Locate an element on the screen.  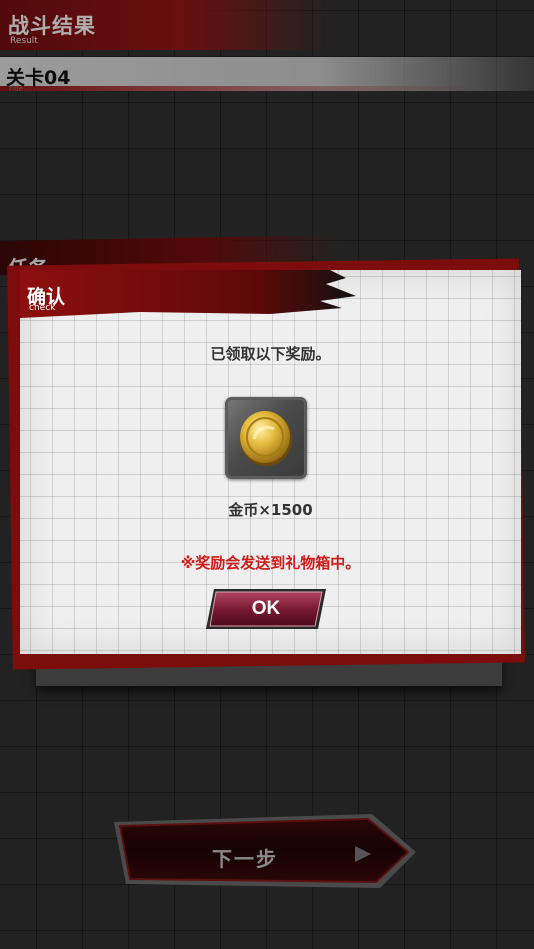
next-button-label: 下一步 is located at coordinates (245, 859).